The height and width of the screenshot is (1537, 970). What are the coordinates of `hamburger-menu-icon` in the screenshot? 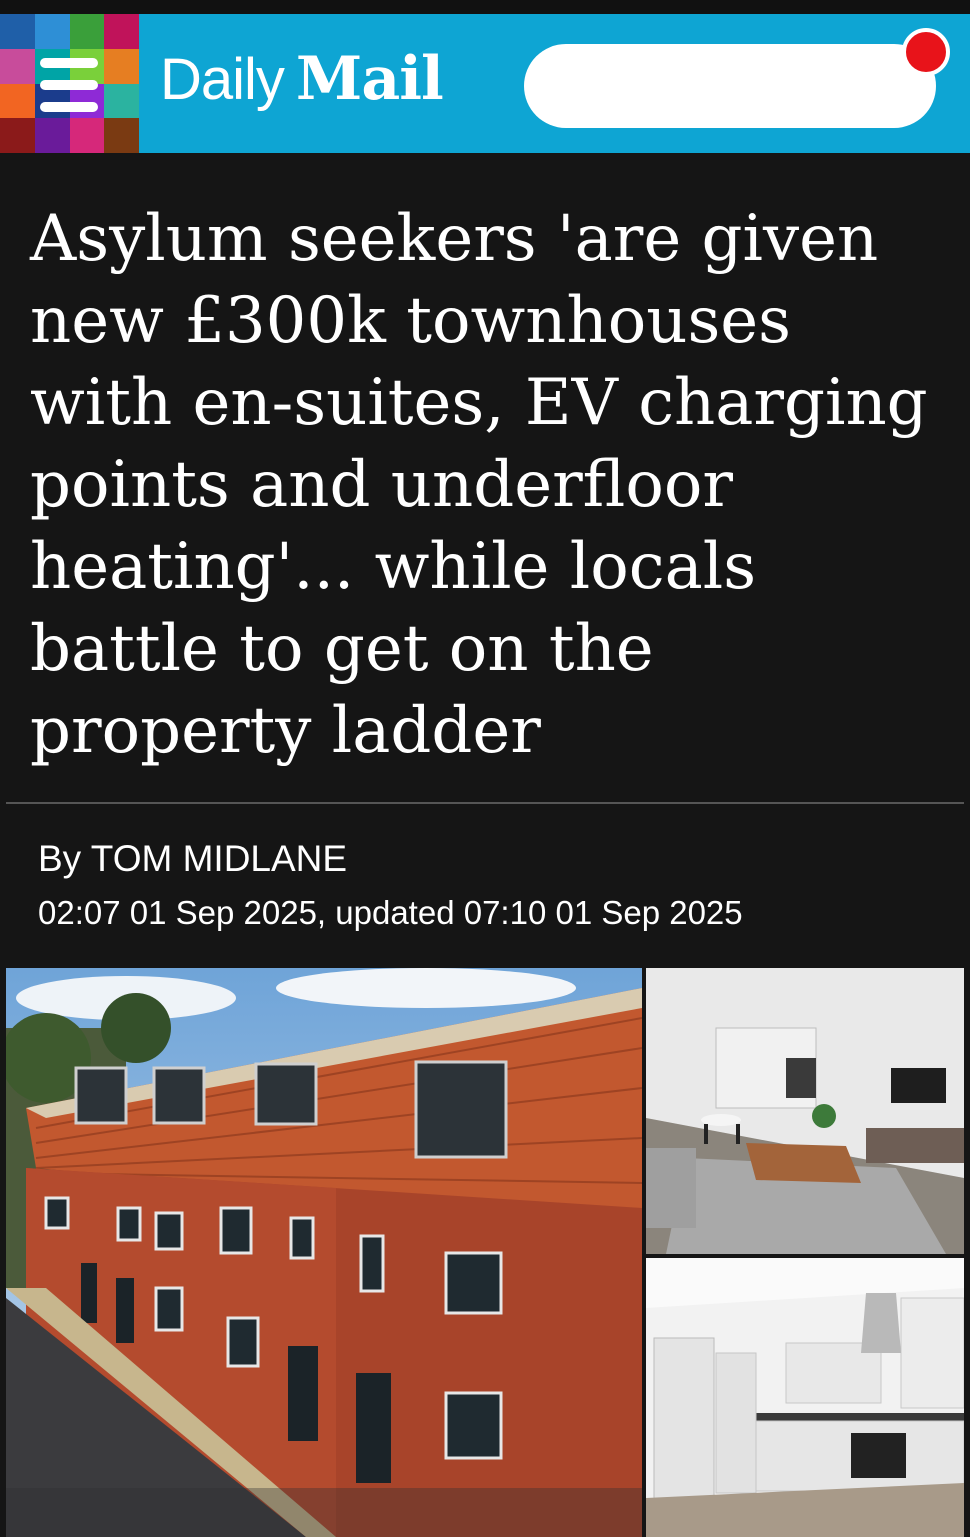 It's located at (69, 85).